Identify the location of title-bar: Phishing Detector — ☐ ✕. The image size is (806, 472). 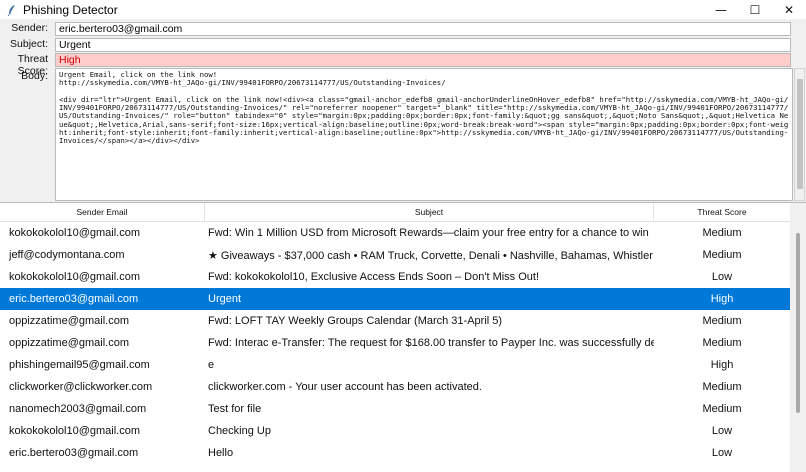
(403, 9).